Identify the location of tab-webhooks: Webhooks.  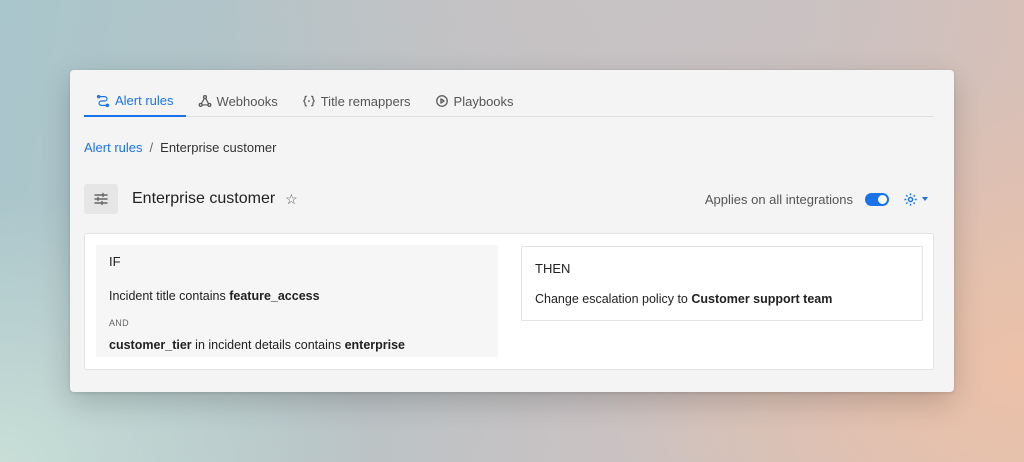
(238, 101).